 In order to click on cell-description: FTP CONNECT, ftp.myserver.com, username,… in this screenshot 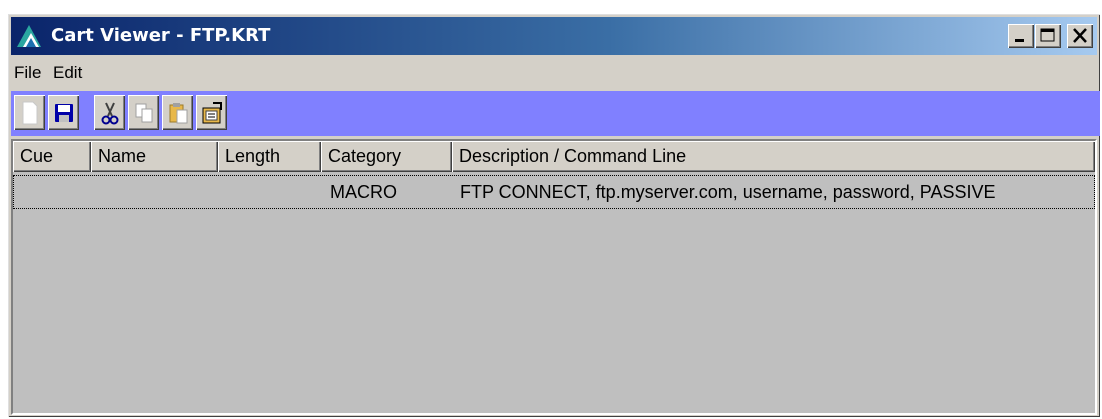, I will do `click(728, 192)`.